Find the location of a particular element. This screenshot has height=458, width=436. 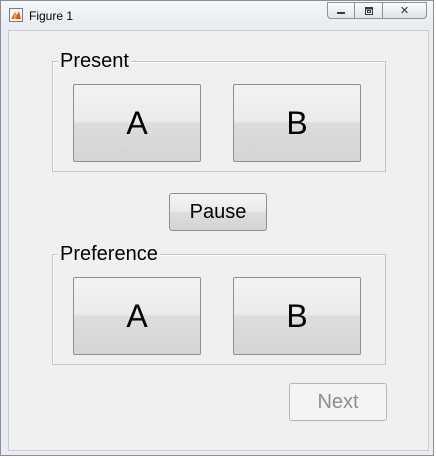

minimize-icon is located at coordinates (341, 12).